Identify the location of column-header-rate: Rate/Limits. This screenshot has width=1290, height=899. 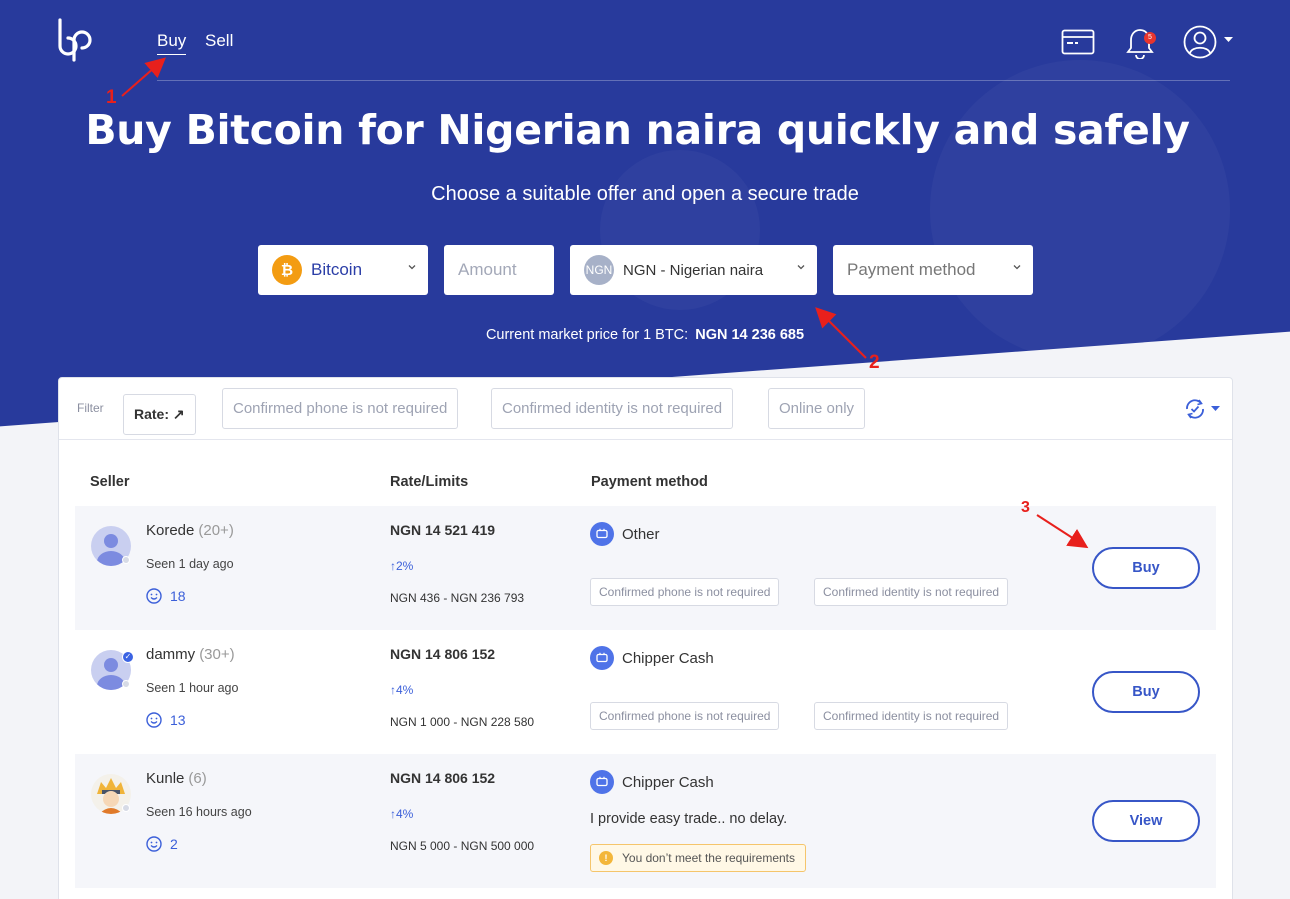
(429, 482).